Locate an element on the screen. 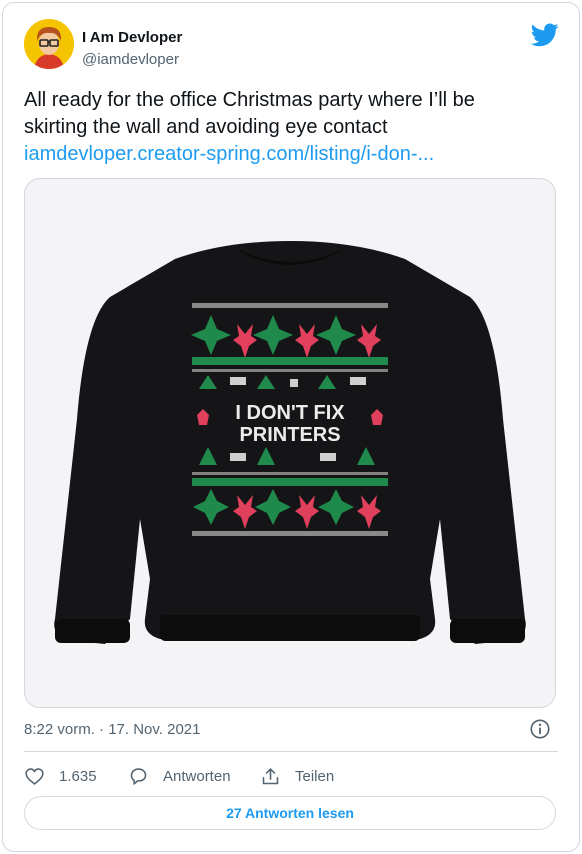  reply-button: Antworten is located at coordinates (179, 776).